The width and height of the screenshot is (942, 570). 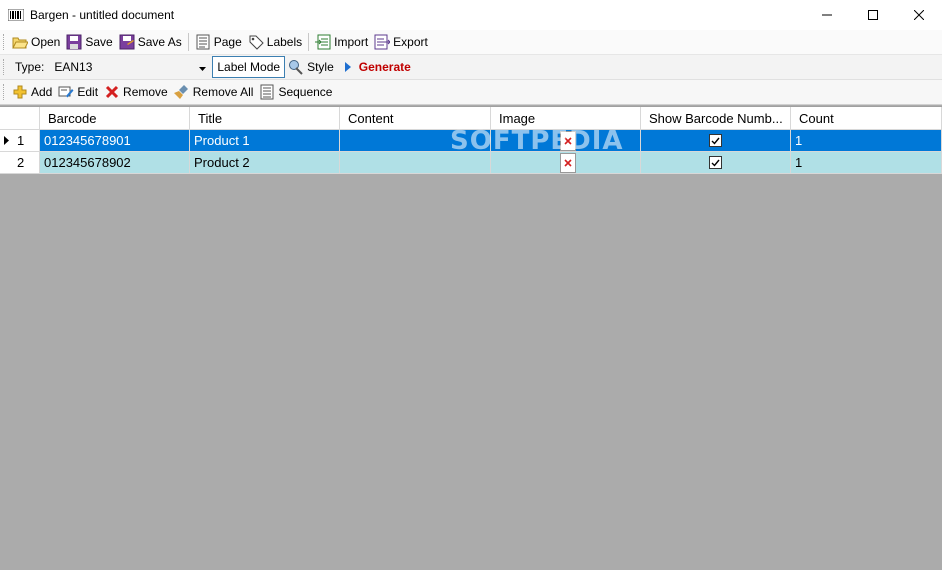 I want to click on window-title: Bargen - untitled document, so click(x=102, y=15).